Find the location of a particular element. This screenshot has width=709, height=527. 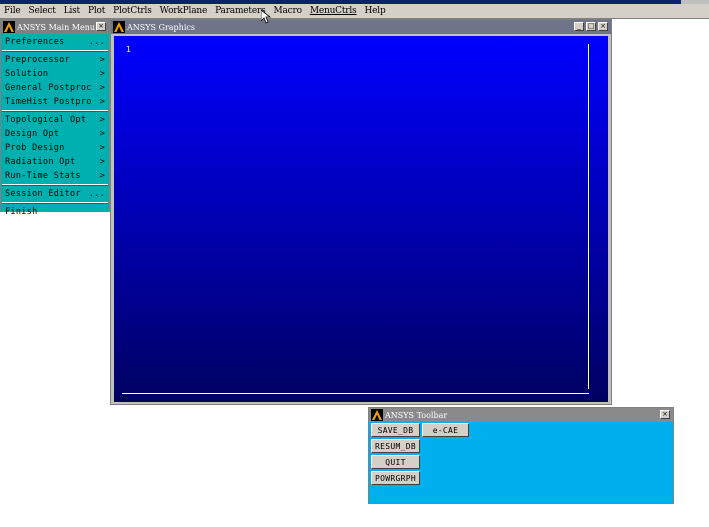

main-menu-titlebar: ANSYS Main Menu × is located at coordinates (55, 27).